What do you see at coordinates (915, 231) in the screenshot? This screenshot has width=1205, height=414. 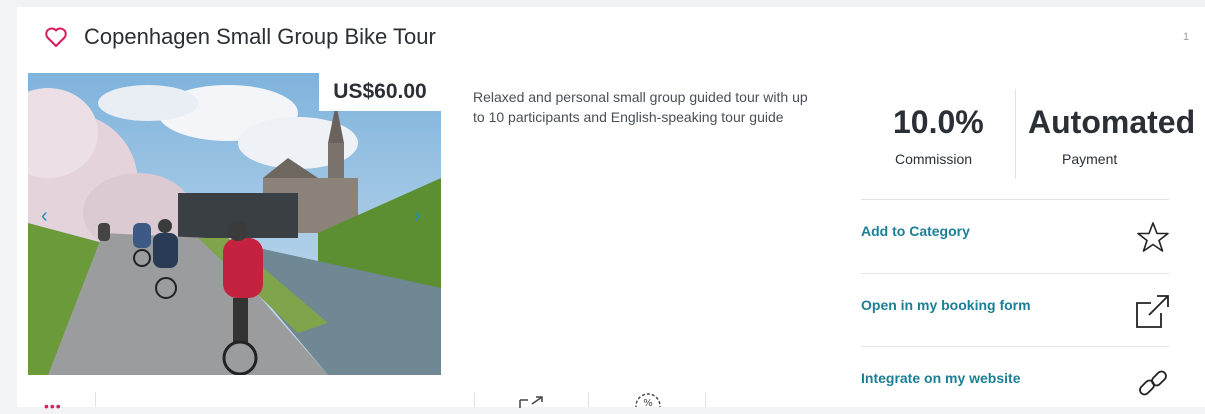 I see `add-to-category-link: Add to Category` at bounding box center [915, 231].